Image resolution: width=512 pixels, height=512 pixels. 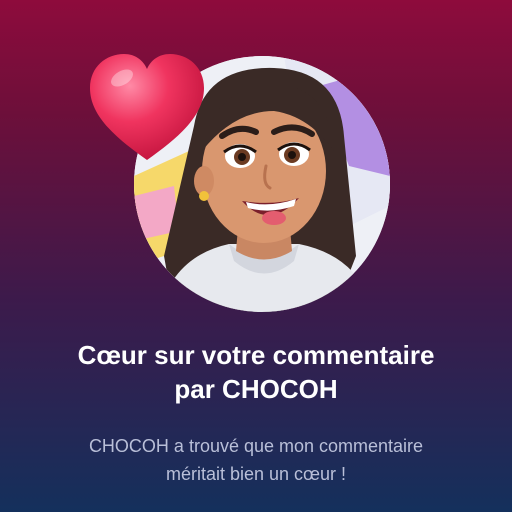 What do you see at coordinates (256, 355) in the screenshot?
I see `title-line-1: Cœur sur votre commentaire` at bounding box center [256, 355].